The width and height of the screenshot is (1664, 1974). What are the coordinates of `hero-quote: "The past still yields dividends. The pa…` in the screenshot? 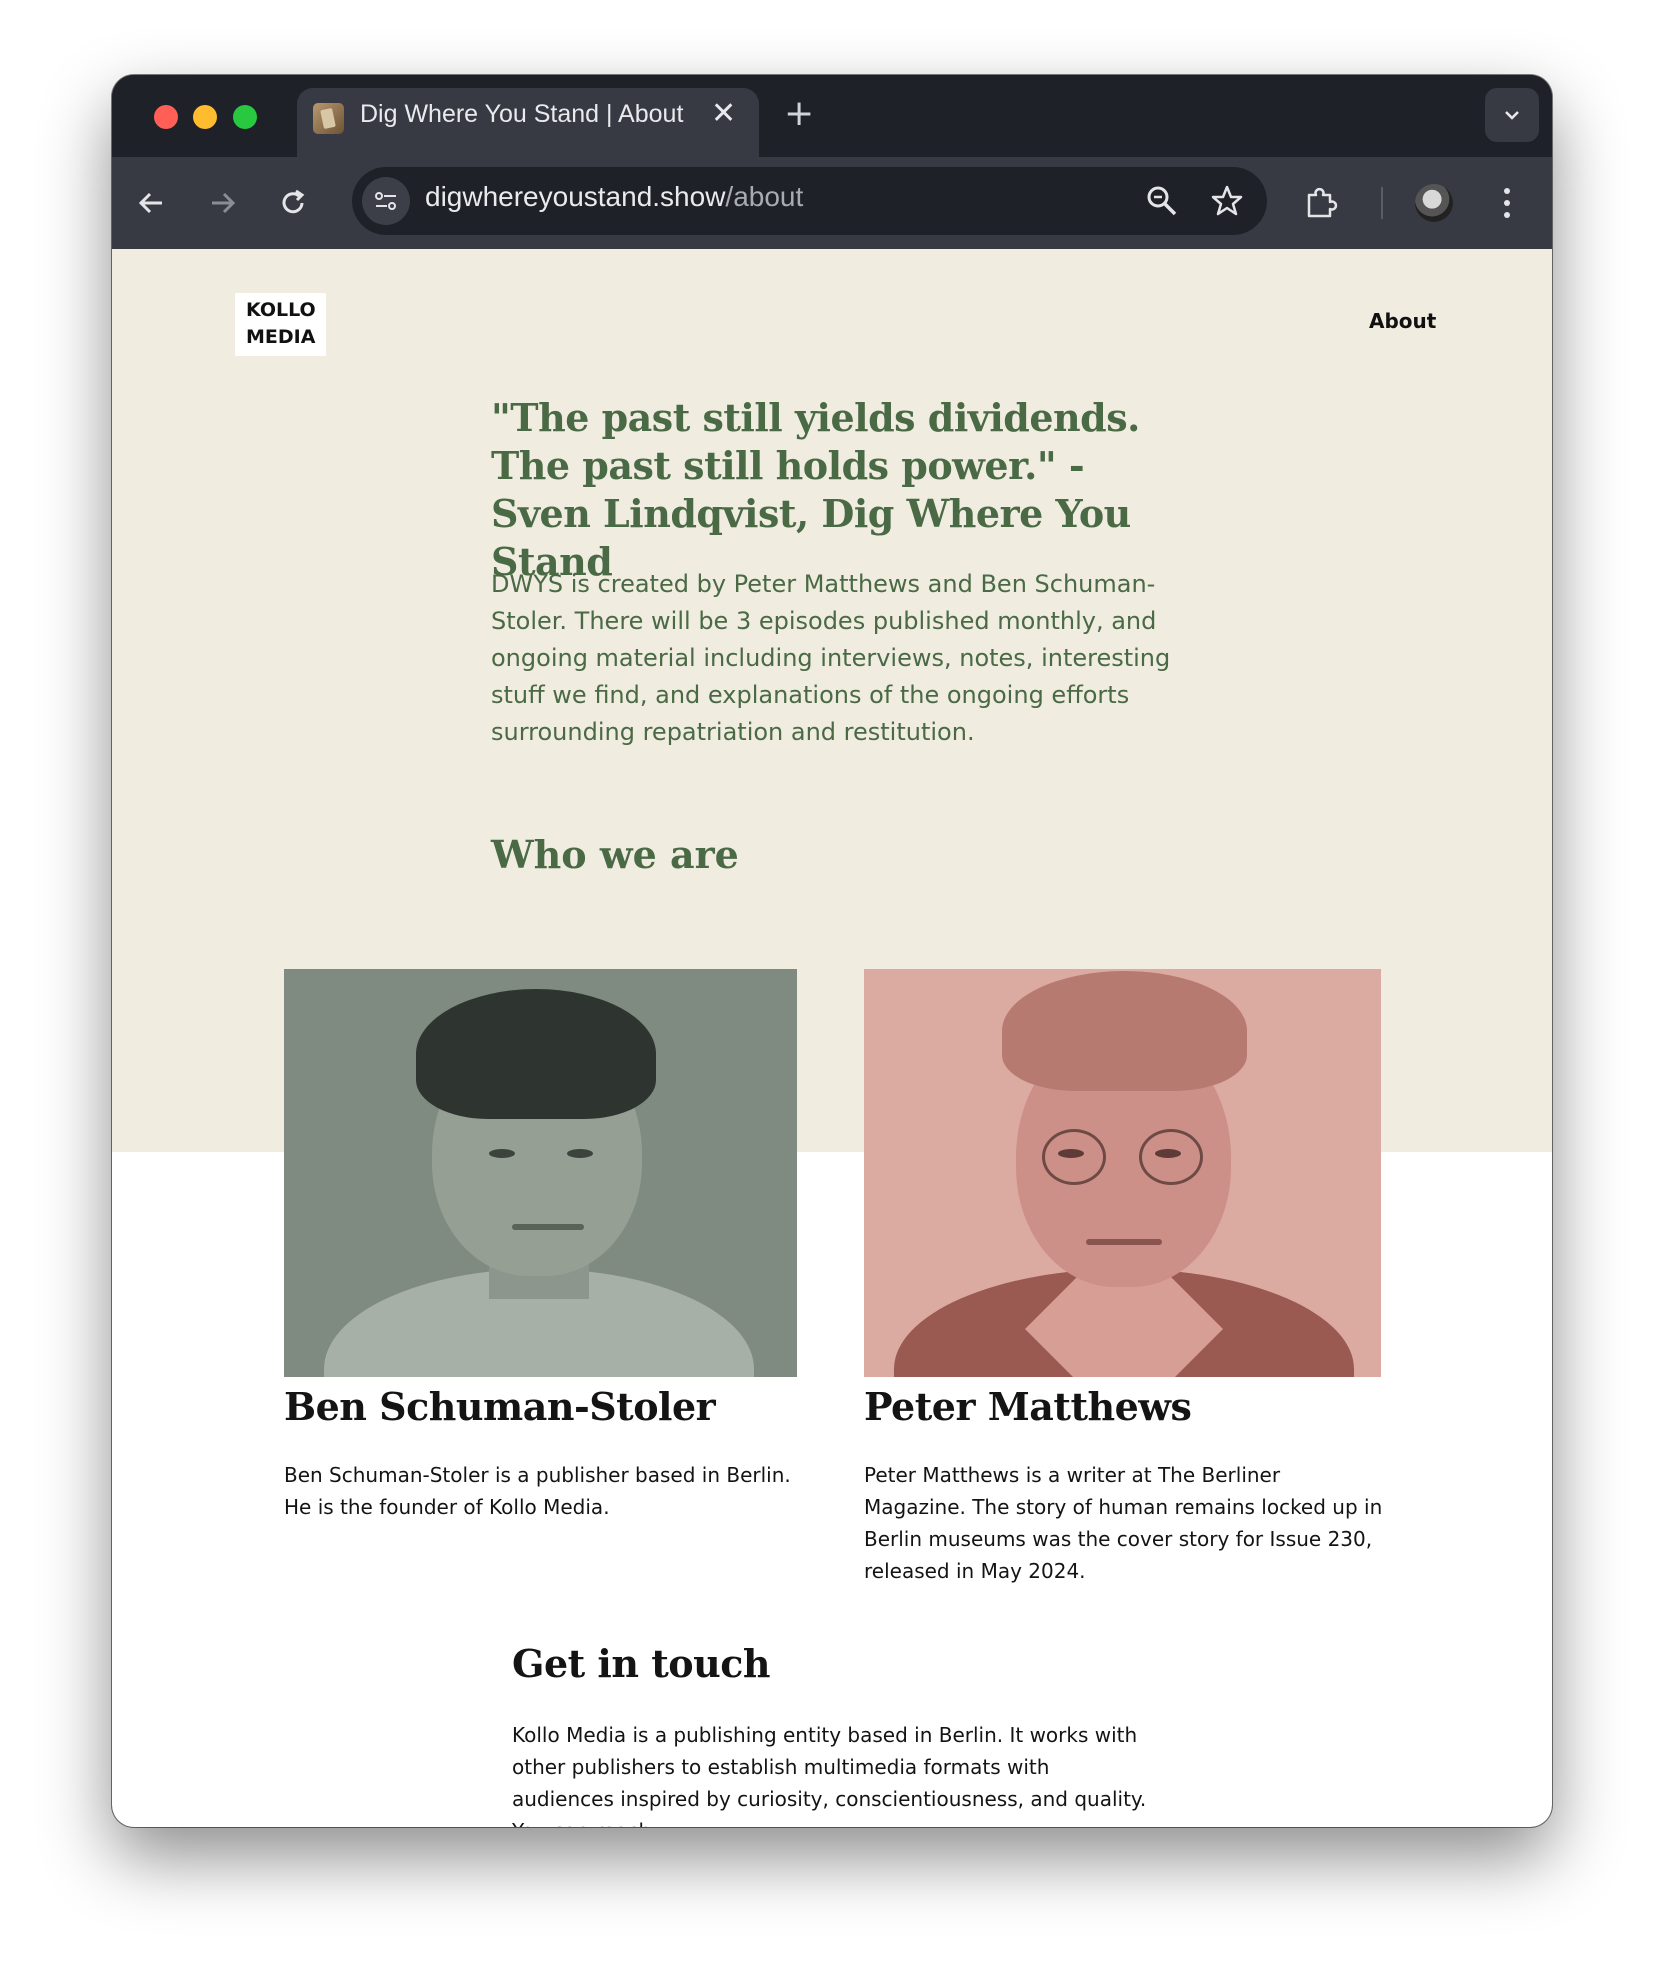 It's located at (815, 489).